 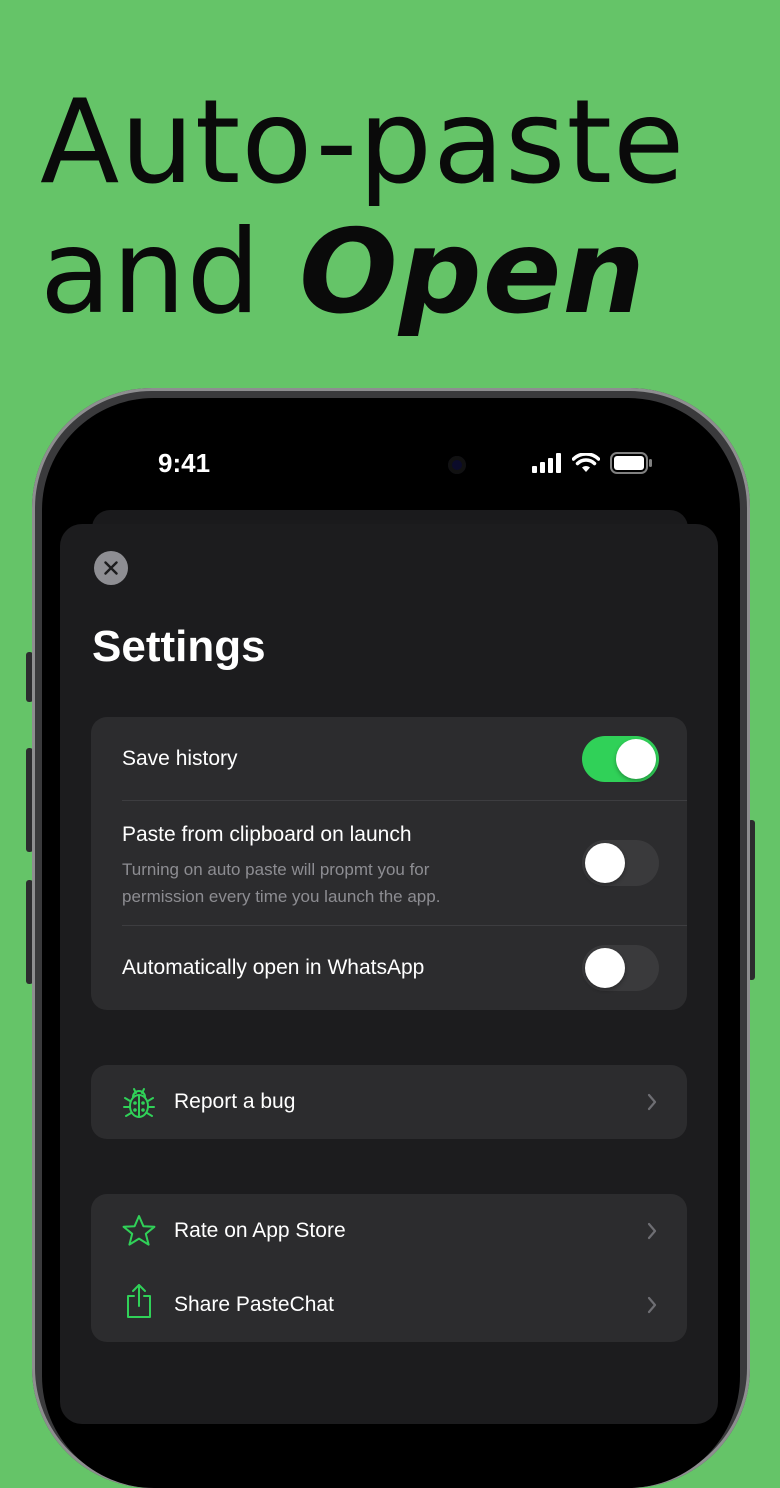 I want to click on save-history-toggle, so click(x=620, y=759).